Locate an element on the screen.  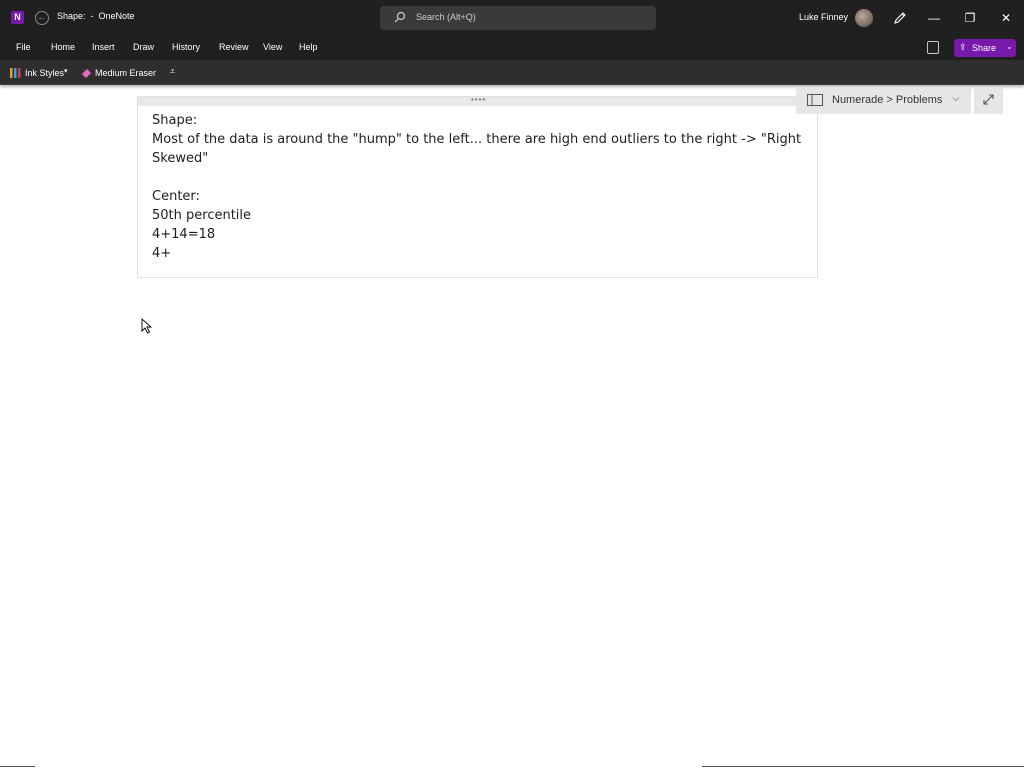
notebook-navigation: Numerade > Problems ⌵ is located at coordinates (883, 100).